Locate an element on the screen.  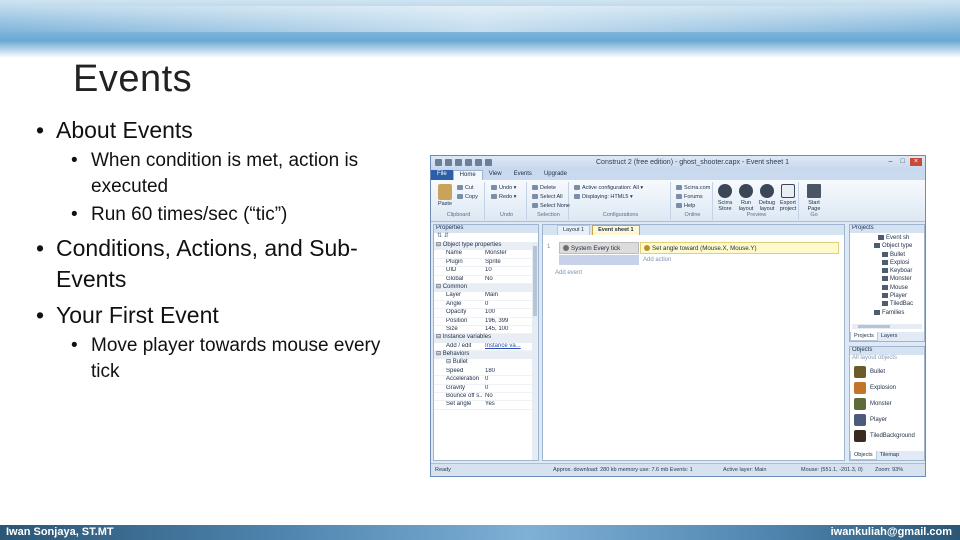
project-tree-item: Monster is located at coordinates (888, 280).